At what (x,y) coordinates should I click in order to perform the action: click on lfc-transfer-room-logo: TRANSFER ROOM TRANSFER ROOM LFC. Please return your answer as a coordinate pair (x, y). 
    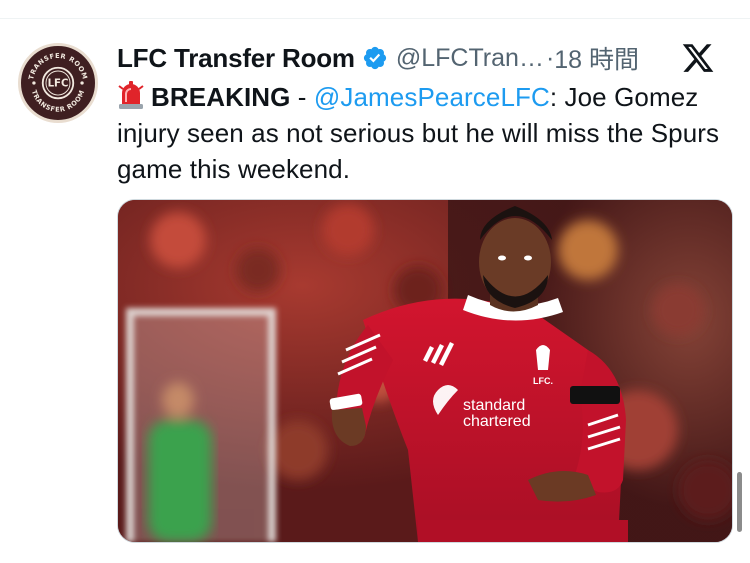
    Looking at the image, I should click on (58, 83).